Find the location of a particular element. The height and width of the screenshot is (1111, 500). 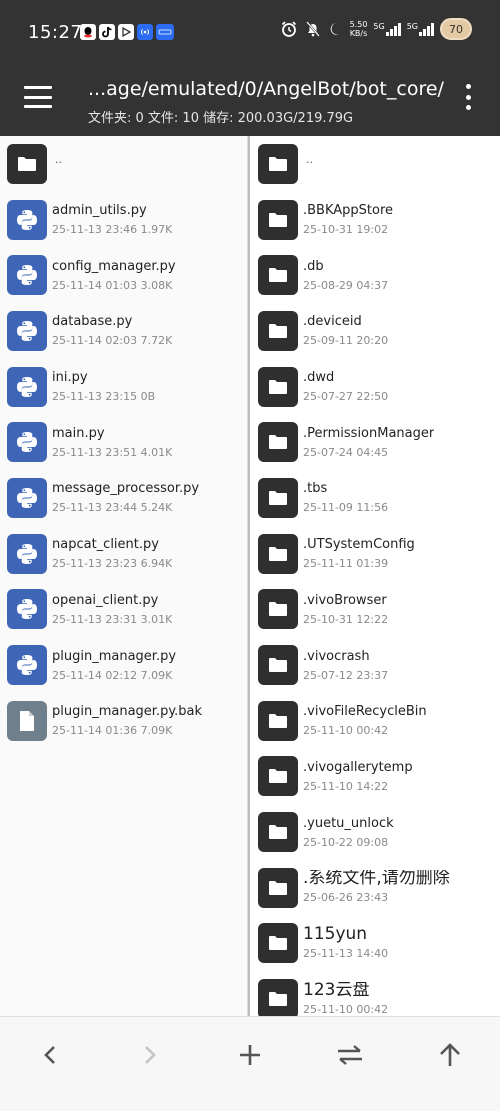

folder-row: .tbs 25-11-09 11:56 is located at coordinates (375, 498).